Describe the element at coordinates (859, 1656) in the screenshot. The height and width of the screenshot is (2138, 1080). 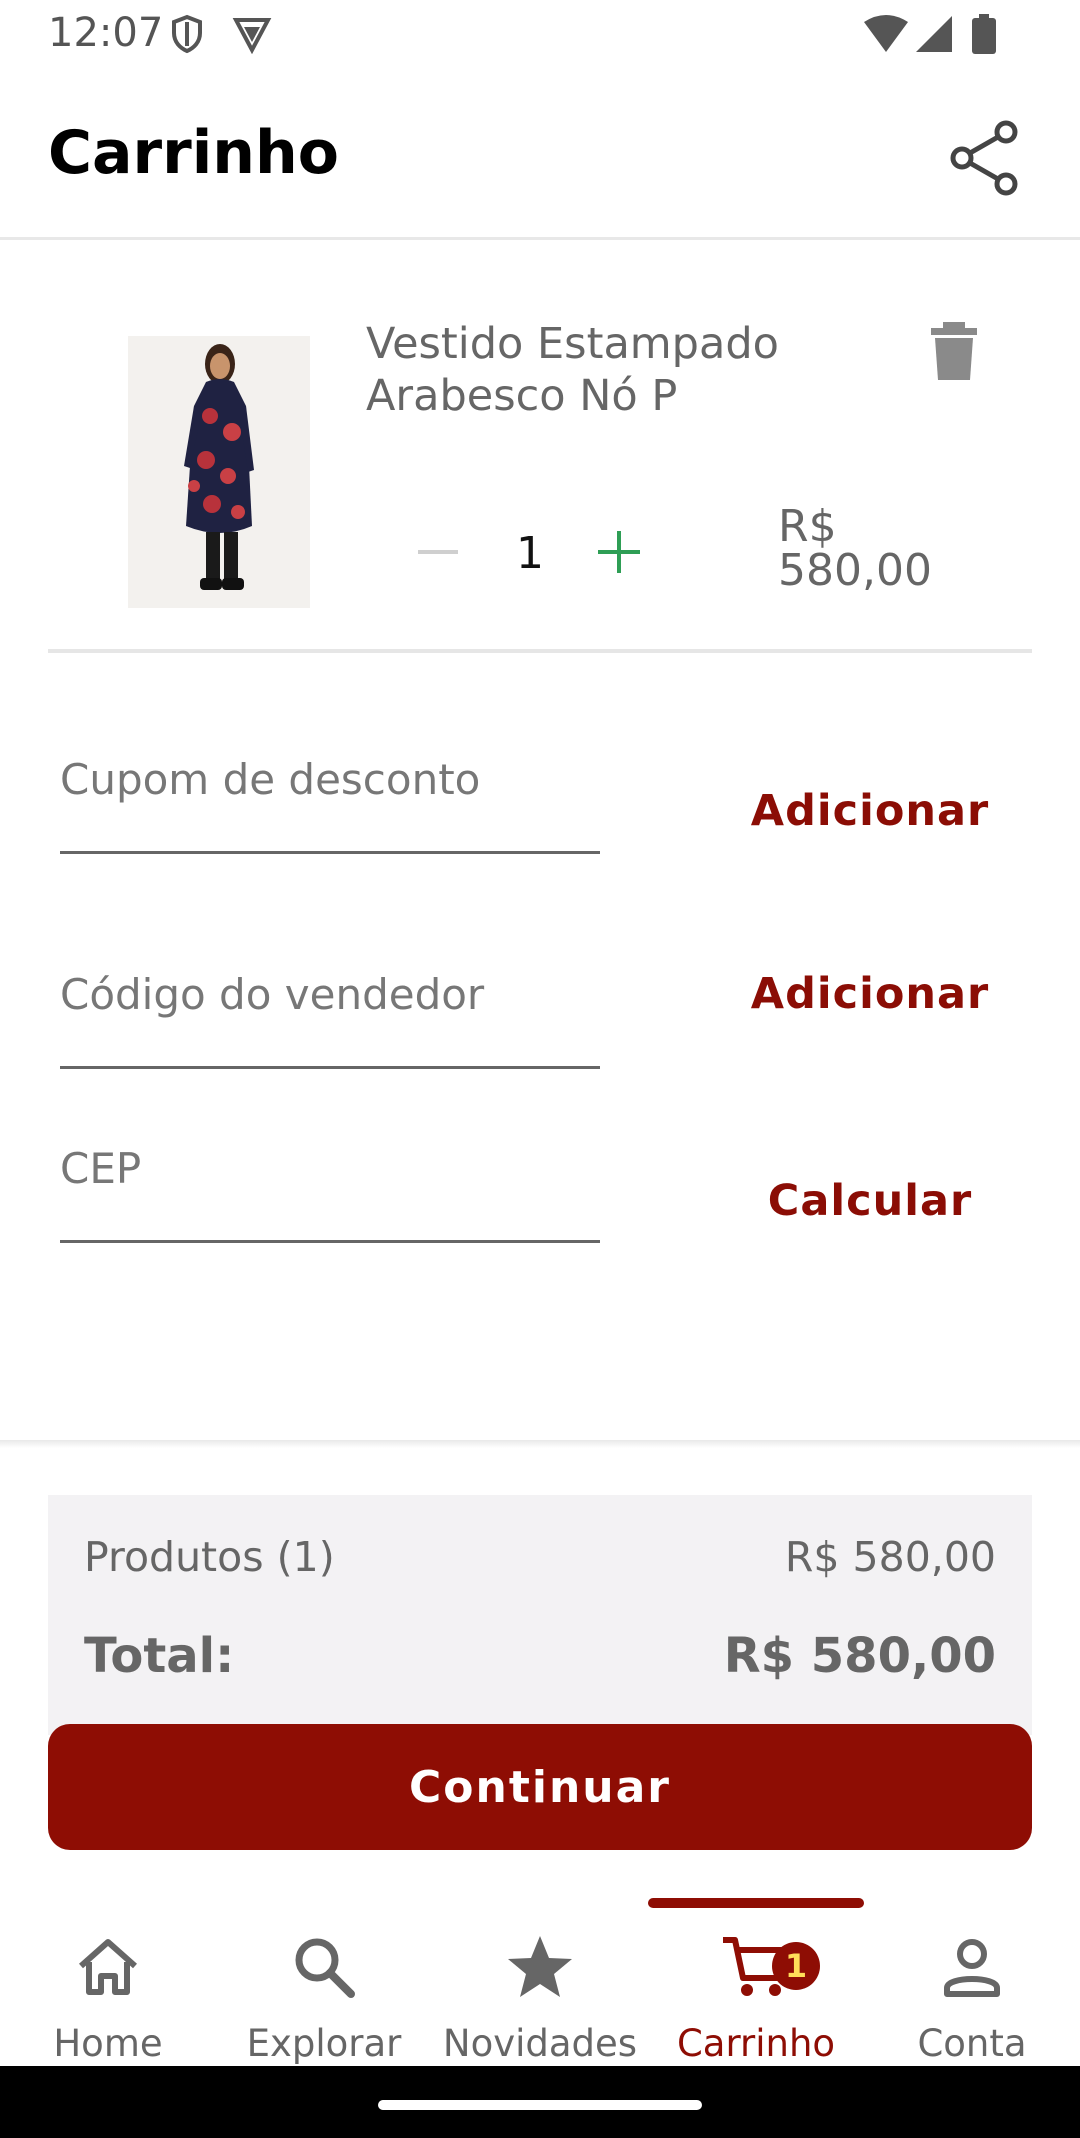
I see `total-value: R$ 580,00` at that location.